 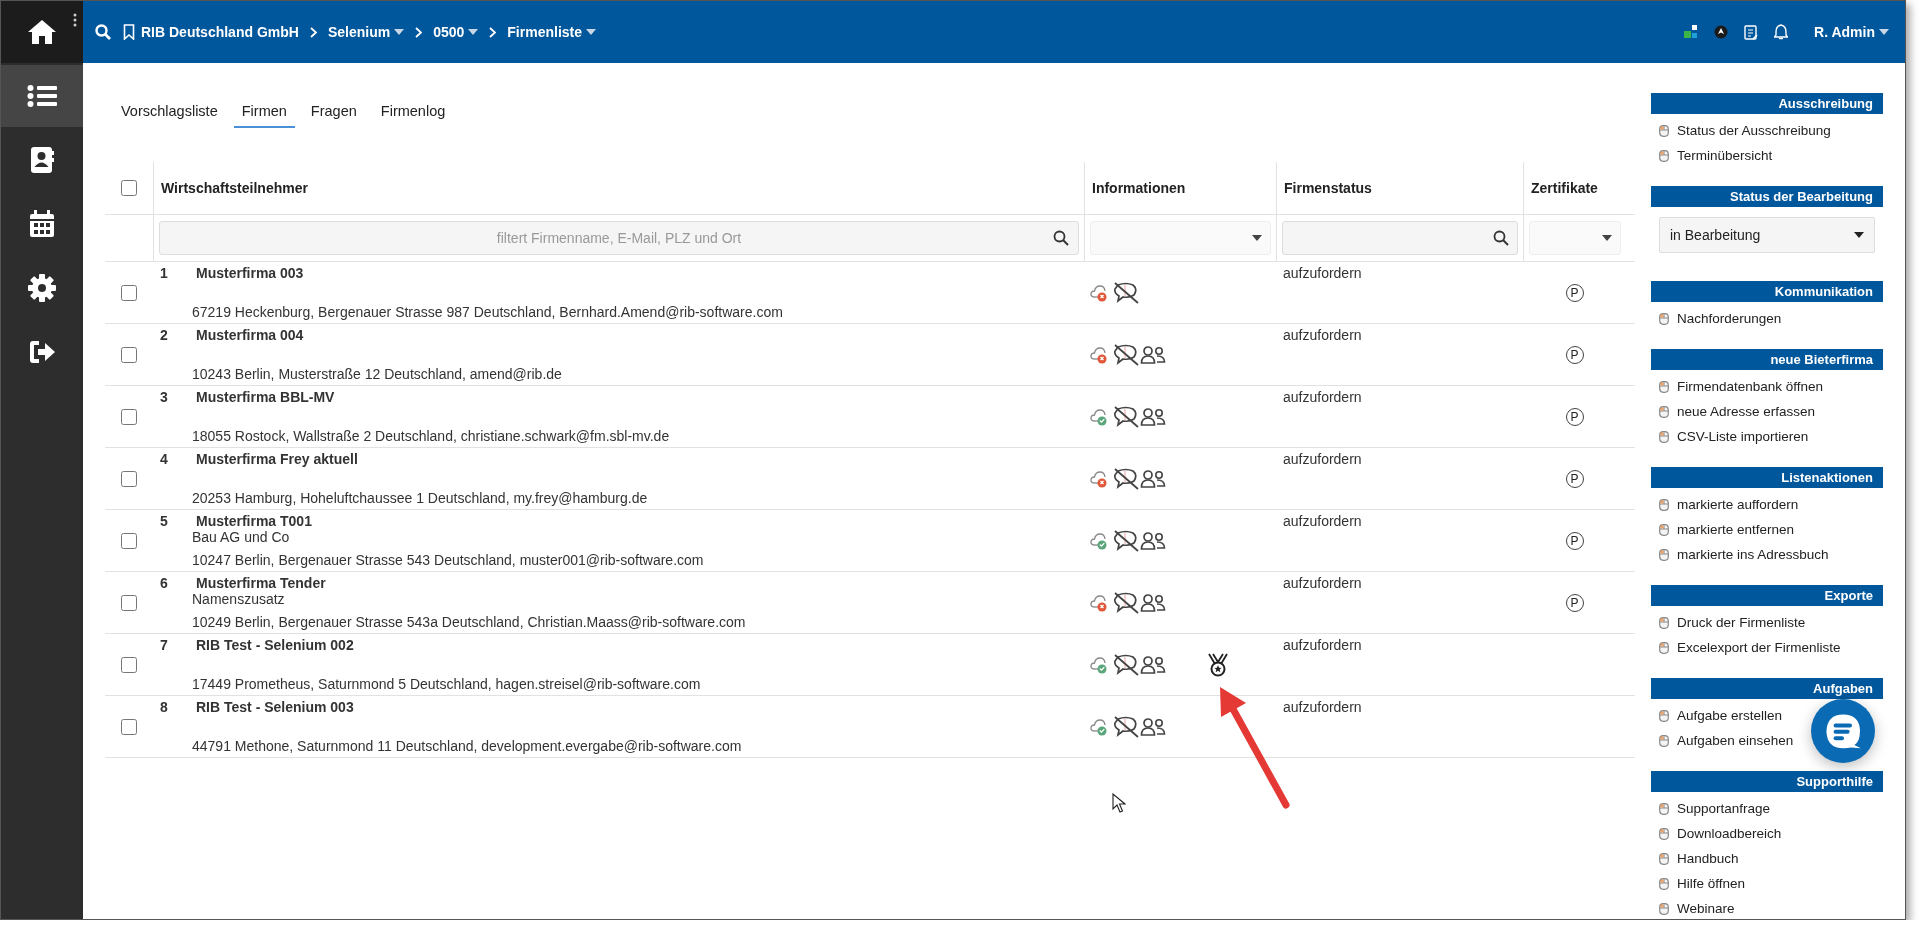 What do you see at coordinates (42, 224) in the screenshot?
I see `calendar-icon` at bounding box center [42, 224].